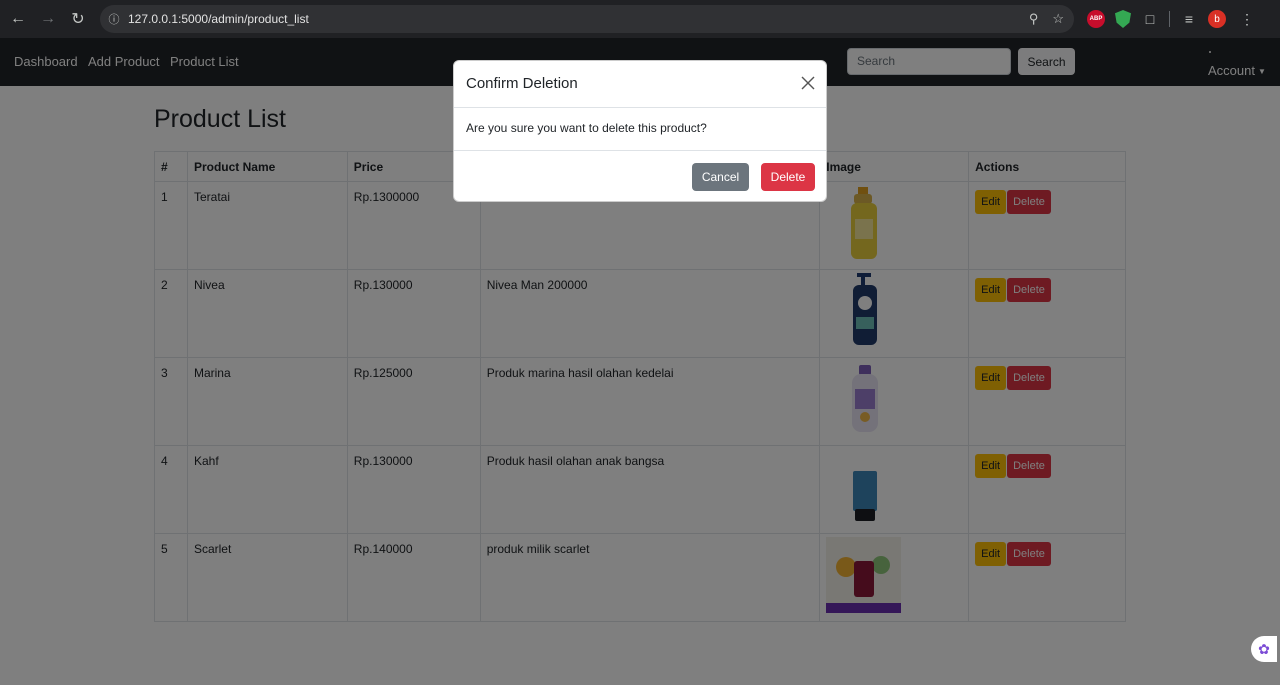 This screenshot has height=685, width=1280. What do you see at coordinates (48, 19) in the screenshot?
I see `forward-arrow-icon: →` at bounding box center [48, 19].